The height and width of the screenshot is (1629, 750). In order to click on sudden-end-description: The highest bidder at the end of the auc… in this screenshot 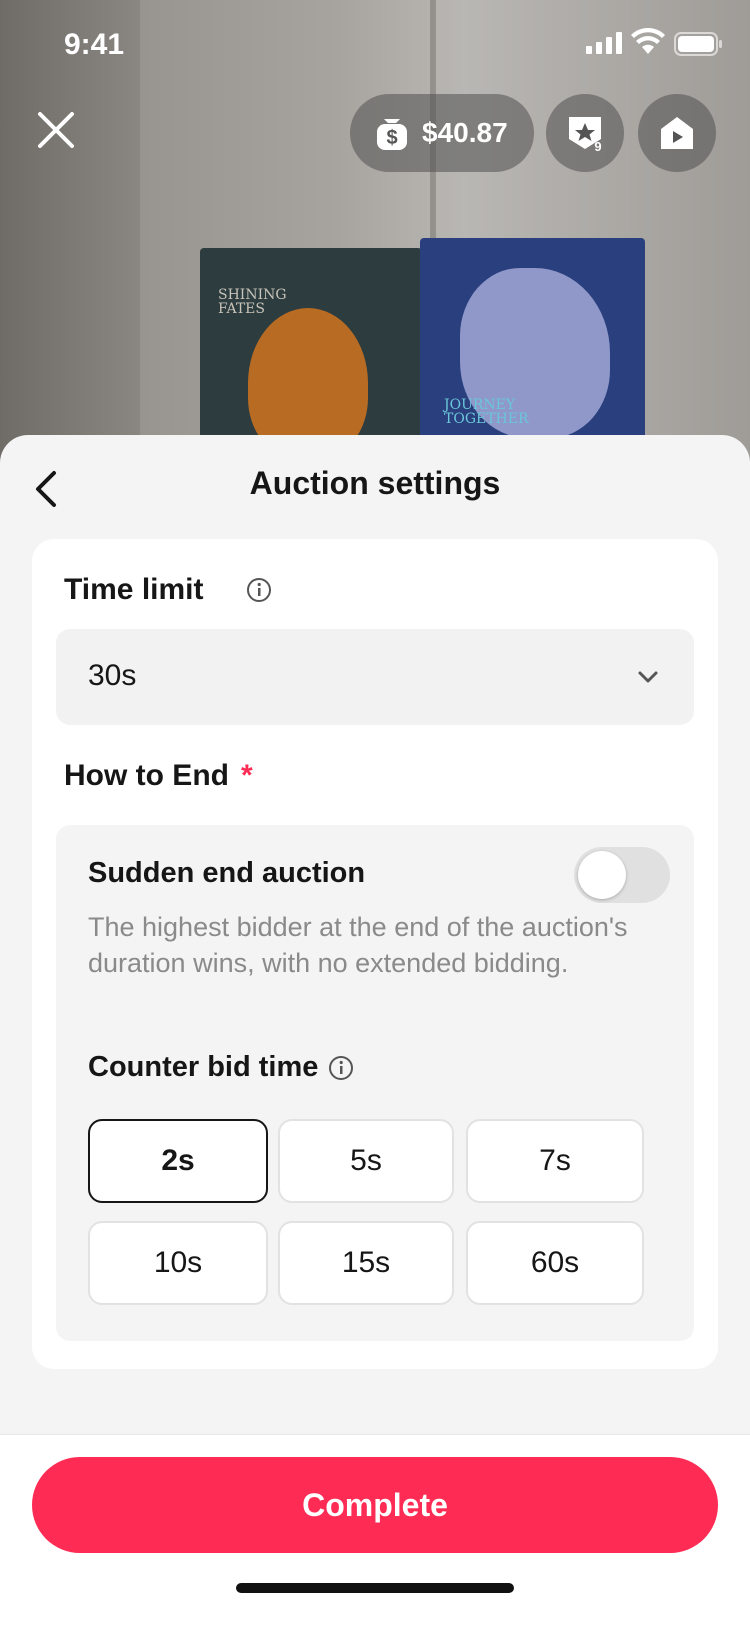, I will do `click(358, 945)`.